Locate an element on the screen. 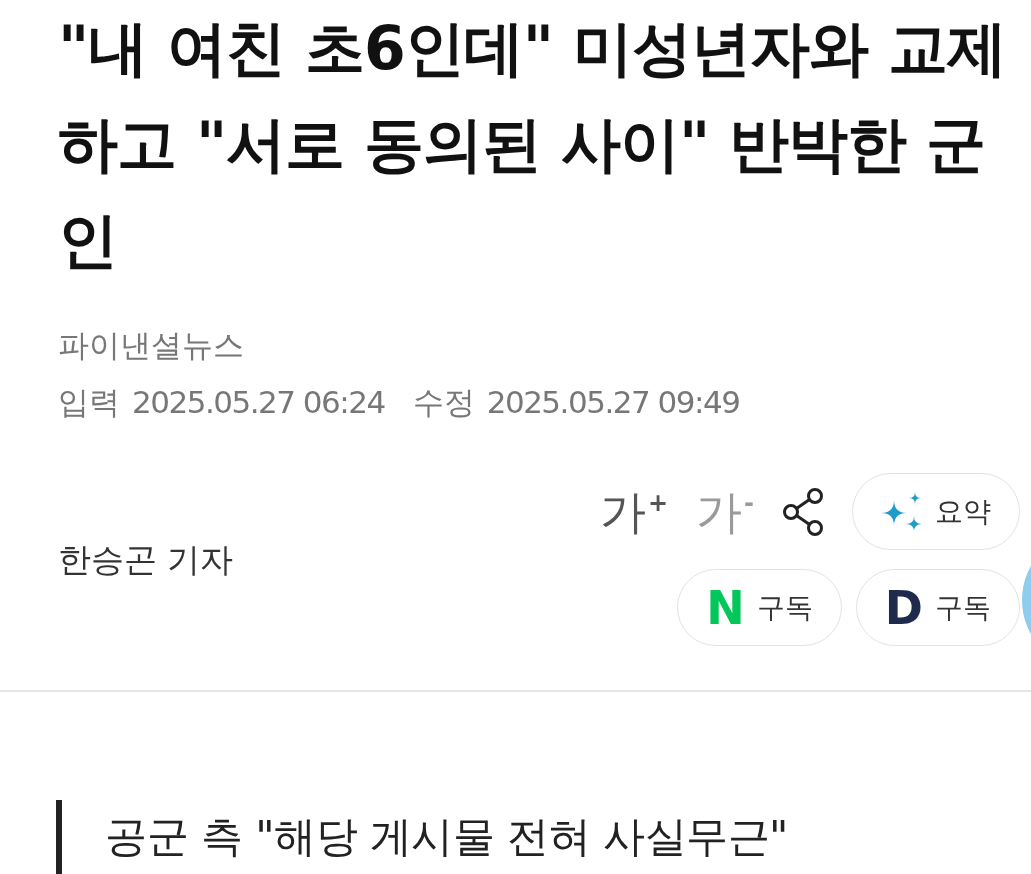 The height and width of the screenshot is (874, 1031). summary-button: 요약 is located at coordinates (936, 511).